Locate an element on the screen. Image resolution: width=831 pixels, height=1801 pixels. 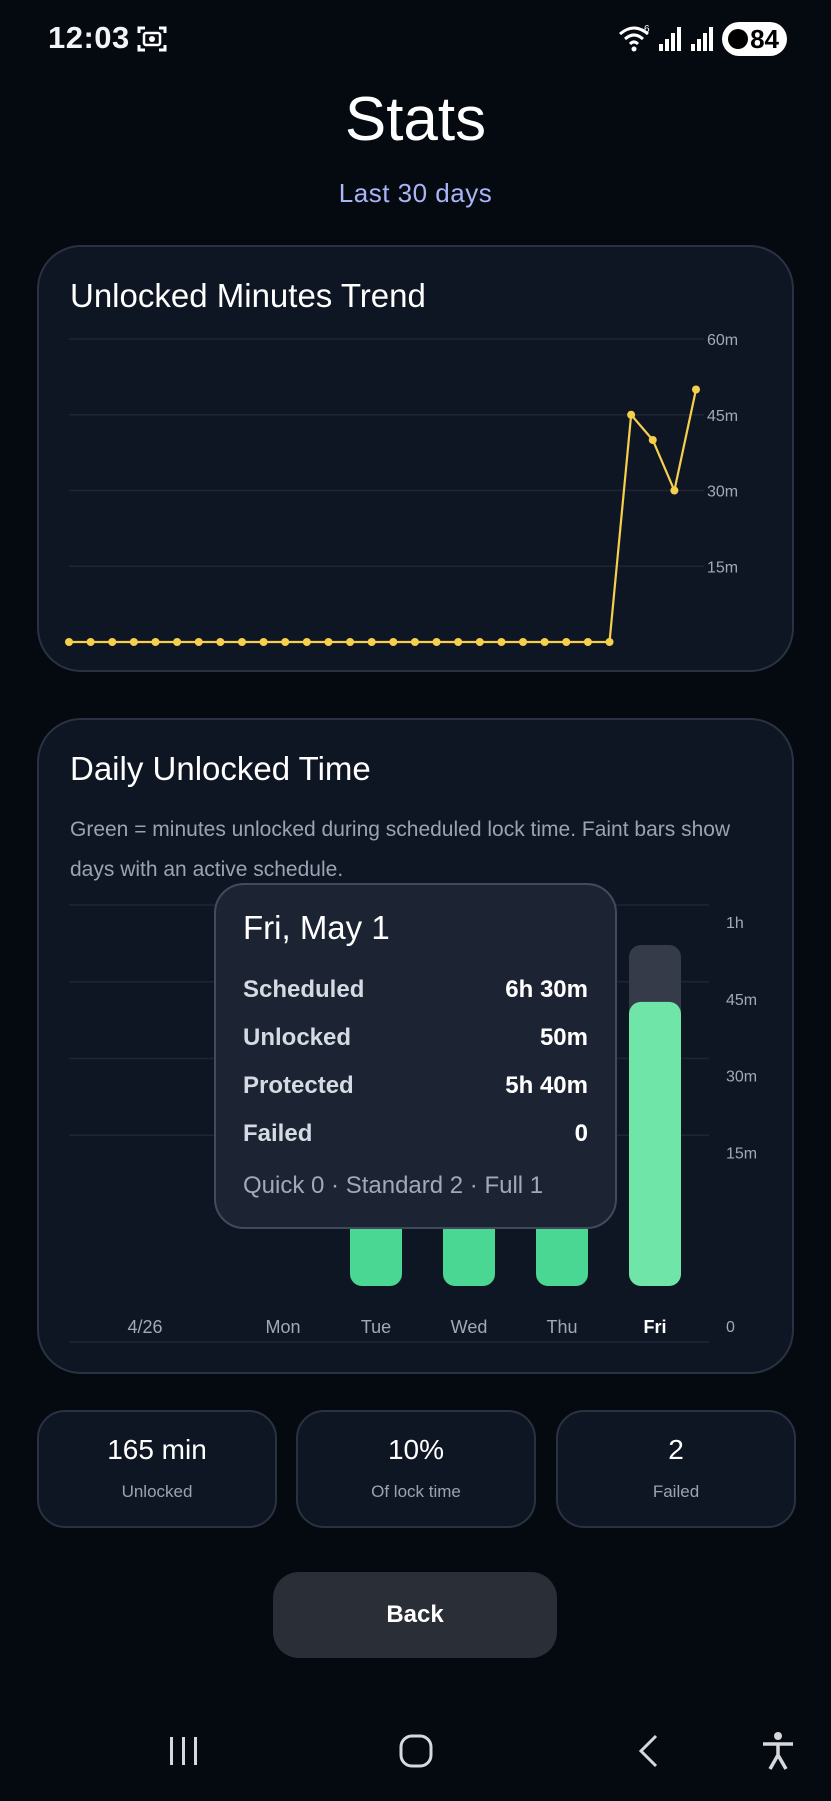
wifi-icon: 6 is located at coordinates (634, 38).